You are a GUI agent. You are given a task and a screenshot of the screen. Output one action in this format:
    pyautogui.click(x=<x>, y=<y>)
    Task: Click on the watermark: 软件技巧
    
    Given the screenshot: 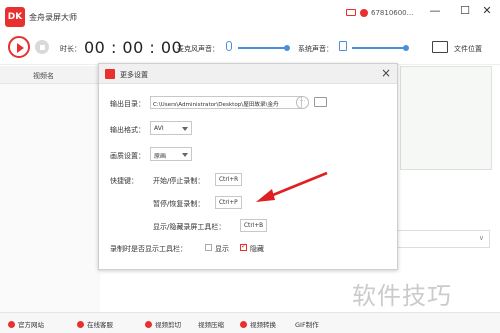 What is the action you would take?
    pyautogui.click(x=402, y=296)
    